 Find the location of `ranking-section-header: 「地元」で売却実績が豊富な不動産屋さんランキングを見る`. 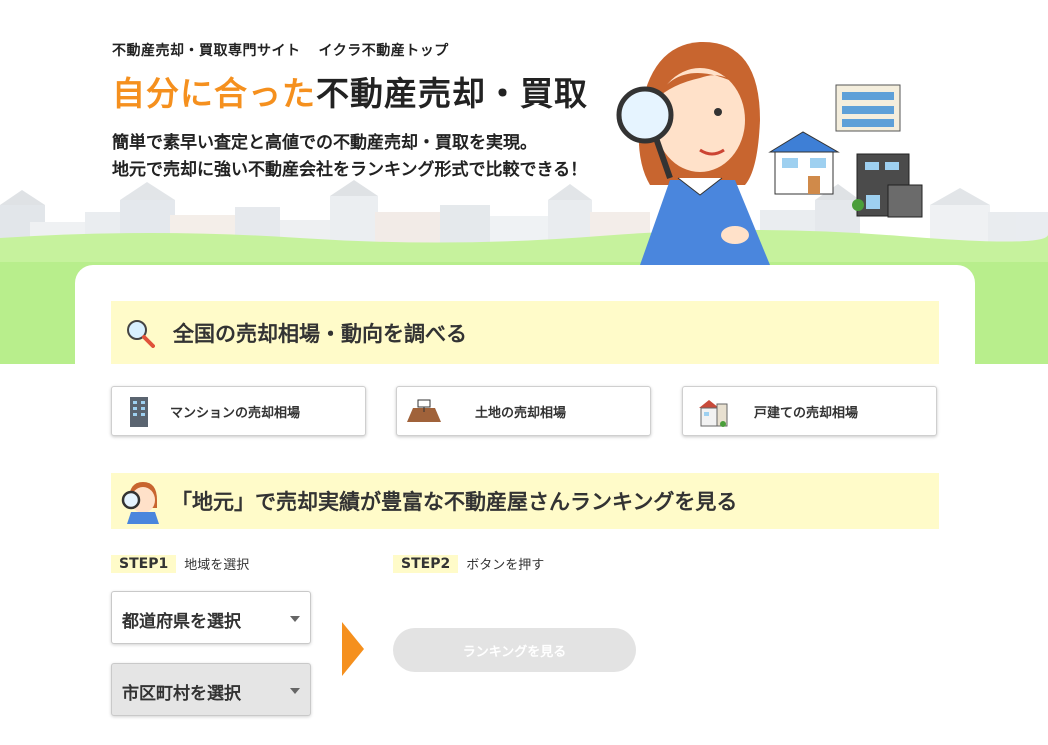

ranking-section-header: 「地元」で売却実績が豊富な不動産屋さんランキングを見る is located at coordinates (525, 501).